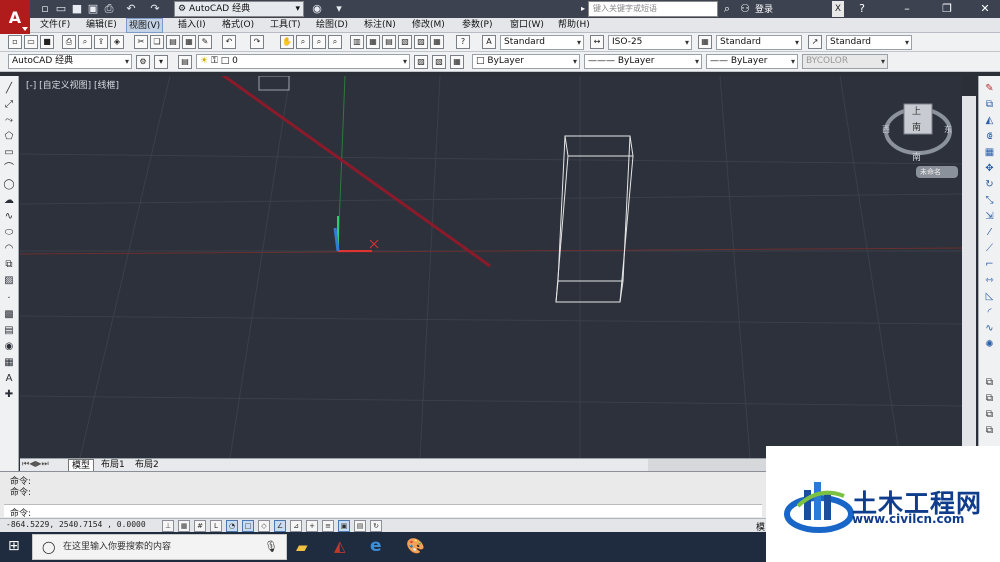 The height and width of the screenshot is (562, 1000). I want to click on layer-select: ☀ ⚿ □ 0 ▾, so click(303, 61).